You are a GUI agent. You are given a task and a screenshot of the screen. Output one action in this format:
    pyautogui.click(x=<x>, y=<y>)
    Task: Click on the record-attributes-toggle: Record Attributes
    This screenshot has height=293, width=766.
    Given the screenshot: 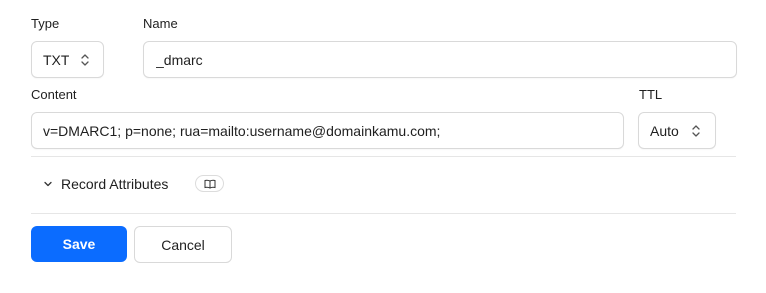 What is the action you would take?
    pyautogui.click(x=105, y=184)
    